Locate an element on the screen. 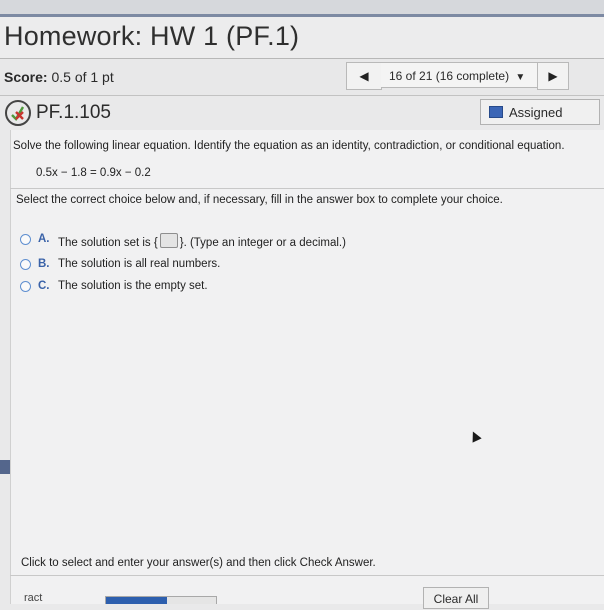 The image size is (604, 610). previous-question-button: ◀ is located at coordinates (364, 76).